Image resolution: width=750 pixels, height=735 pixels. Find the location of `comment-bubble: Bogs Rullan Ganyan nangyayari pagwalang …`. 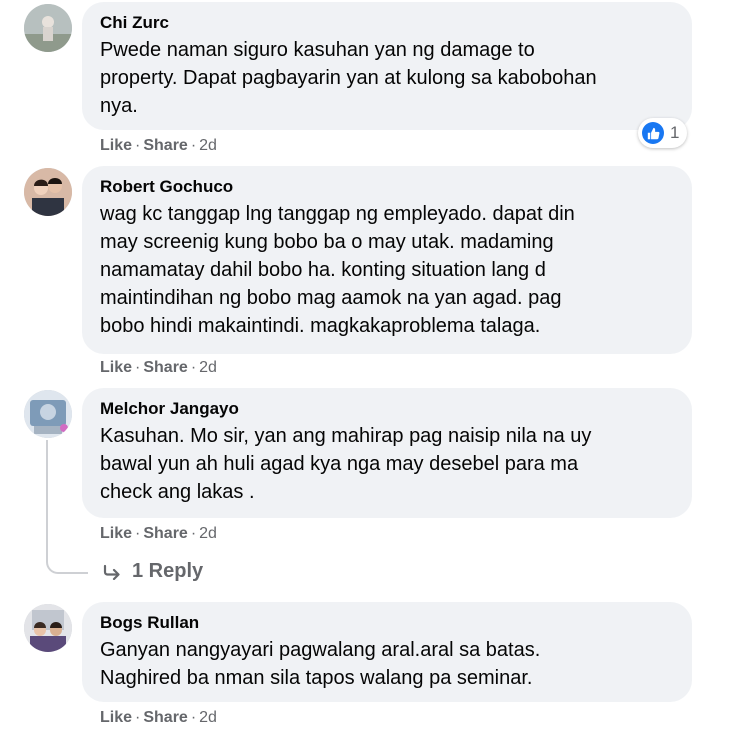

comment-bubble: Bogs Rullan Ganyan nangyayari pagwalang … is located at coordinates (387, 652).